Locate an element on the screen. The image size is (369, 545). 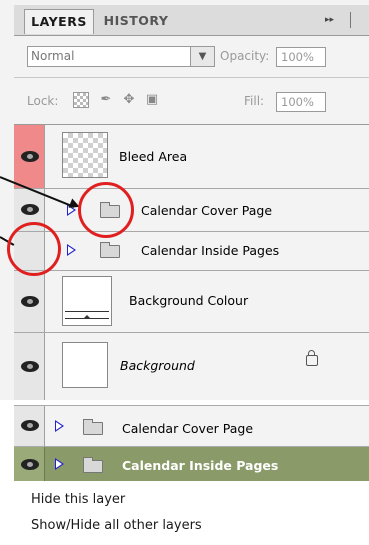
panel-menu-icon: ▸▸ is located at coordinates (335, 20).